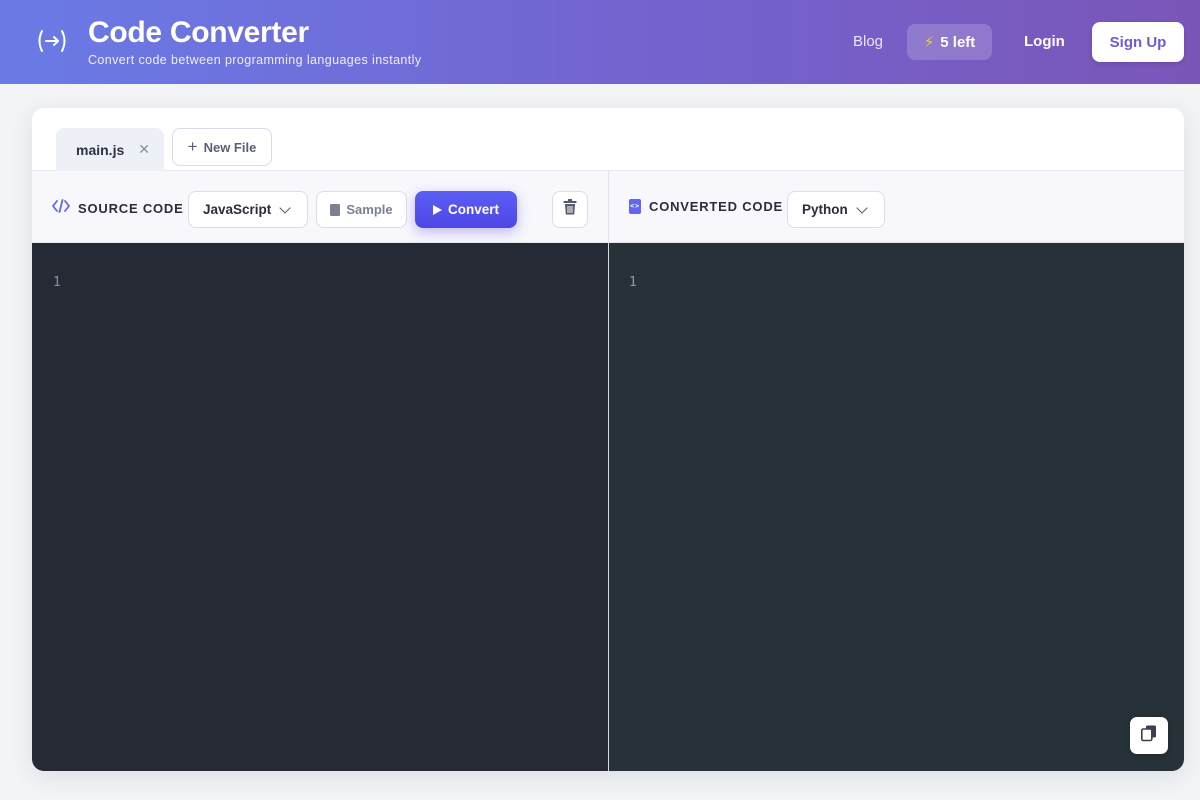 The width and height of the screenshot is (1200, 800). I want to click on copy-icon, so click(1149, 735).